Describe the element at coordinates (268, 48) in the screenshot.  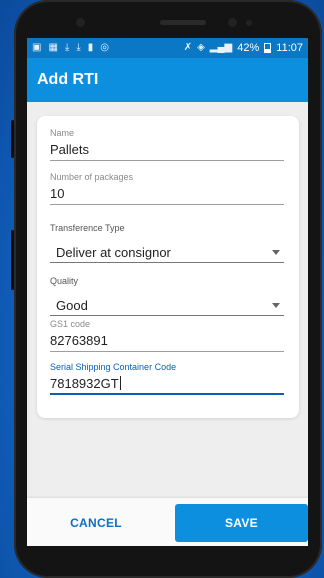
I see `battery-icon` at that location.